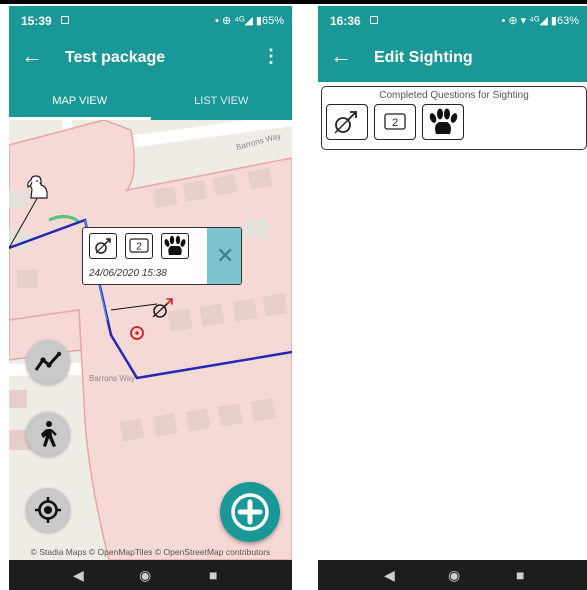 The height and width of the screenshot is (590, 587). I want to click on add-circle-icon, so click(250, 512).